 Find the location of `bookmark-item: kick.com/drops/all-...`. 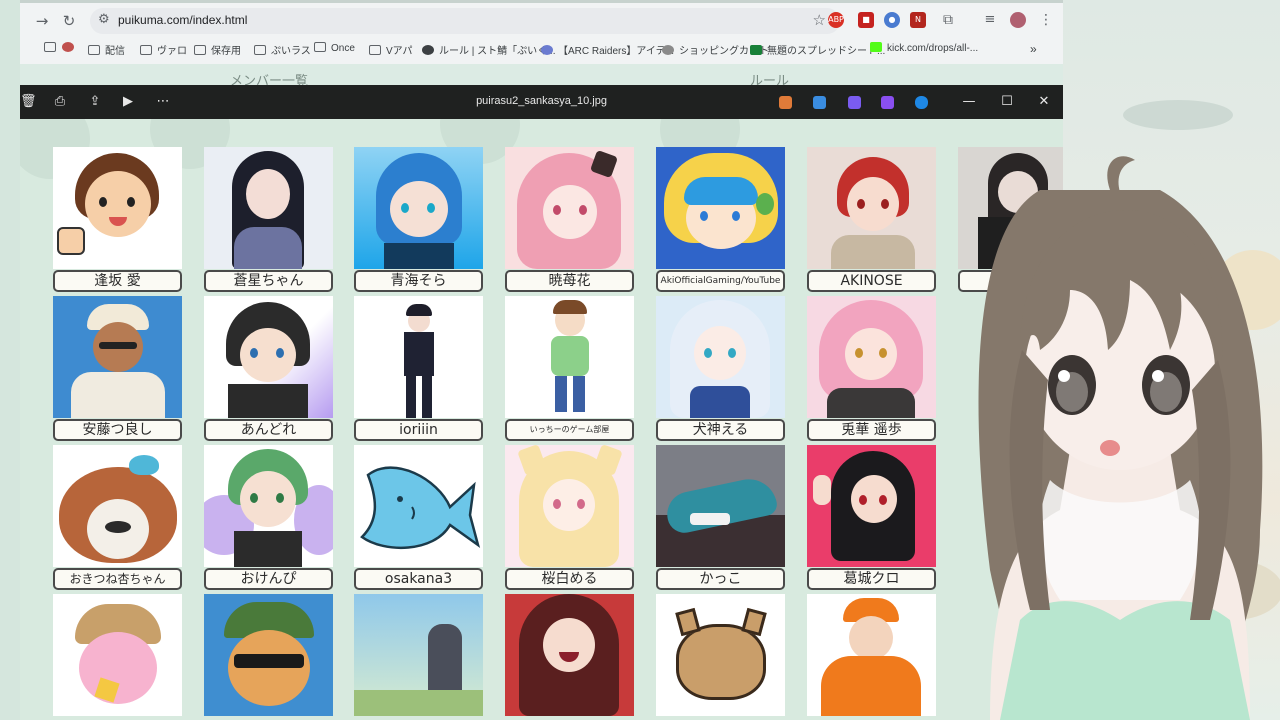

bookmark-item: kick.com/drops/all-... is located at coordinates (924, 48).